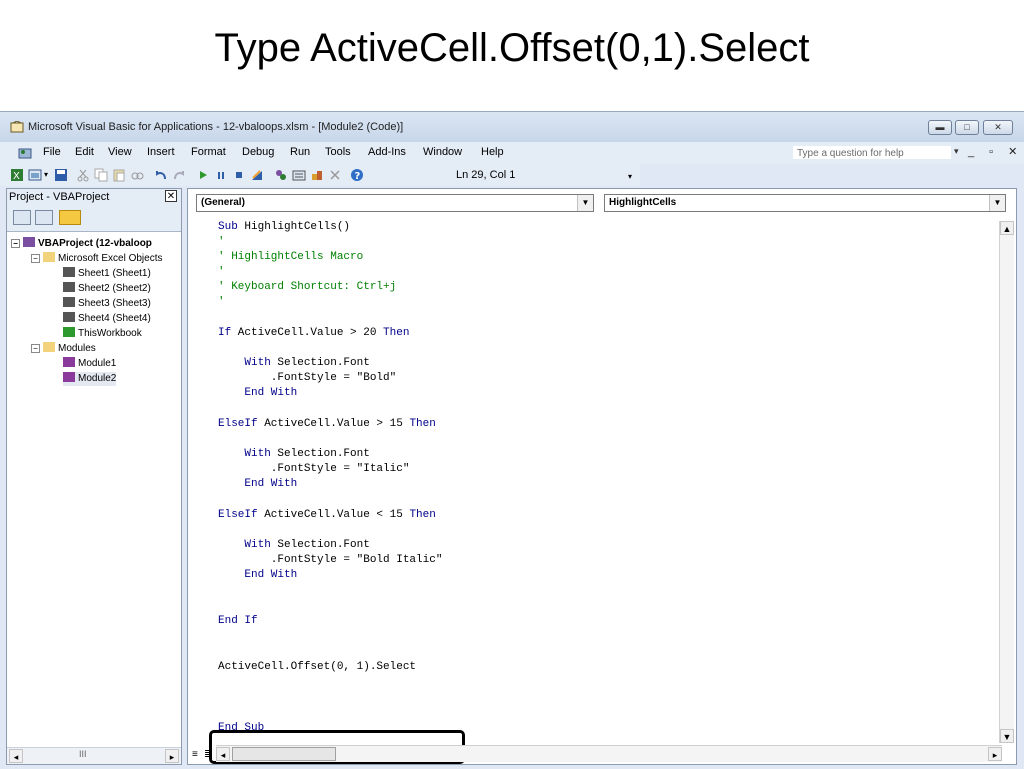 The width and height of the screenshot is (1024, 769). Describe the element at coordinates (307, 378) in the screenshot. I see `code-line: .FontStyle = "Bold"` at that location.